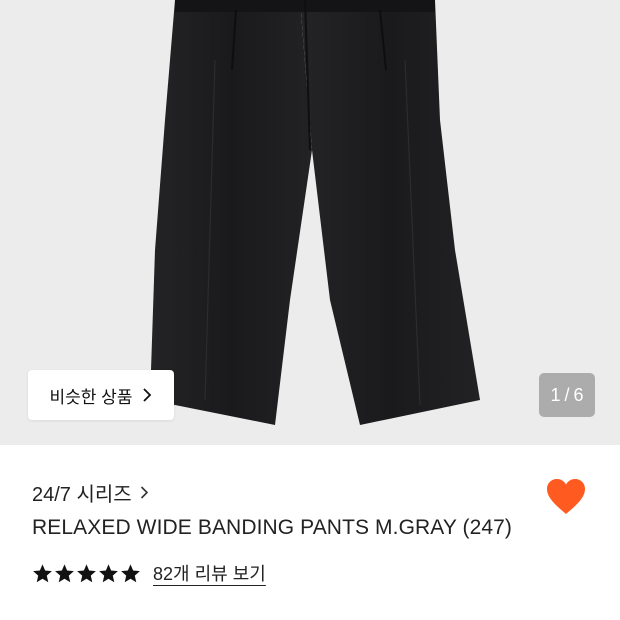 Image resolution: width=620 pixels, height=620 pixels. I want to click on similar-products-label: 비슷한 상품, so click(91, 397).